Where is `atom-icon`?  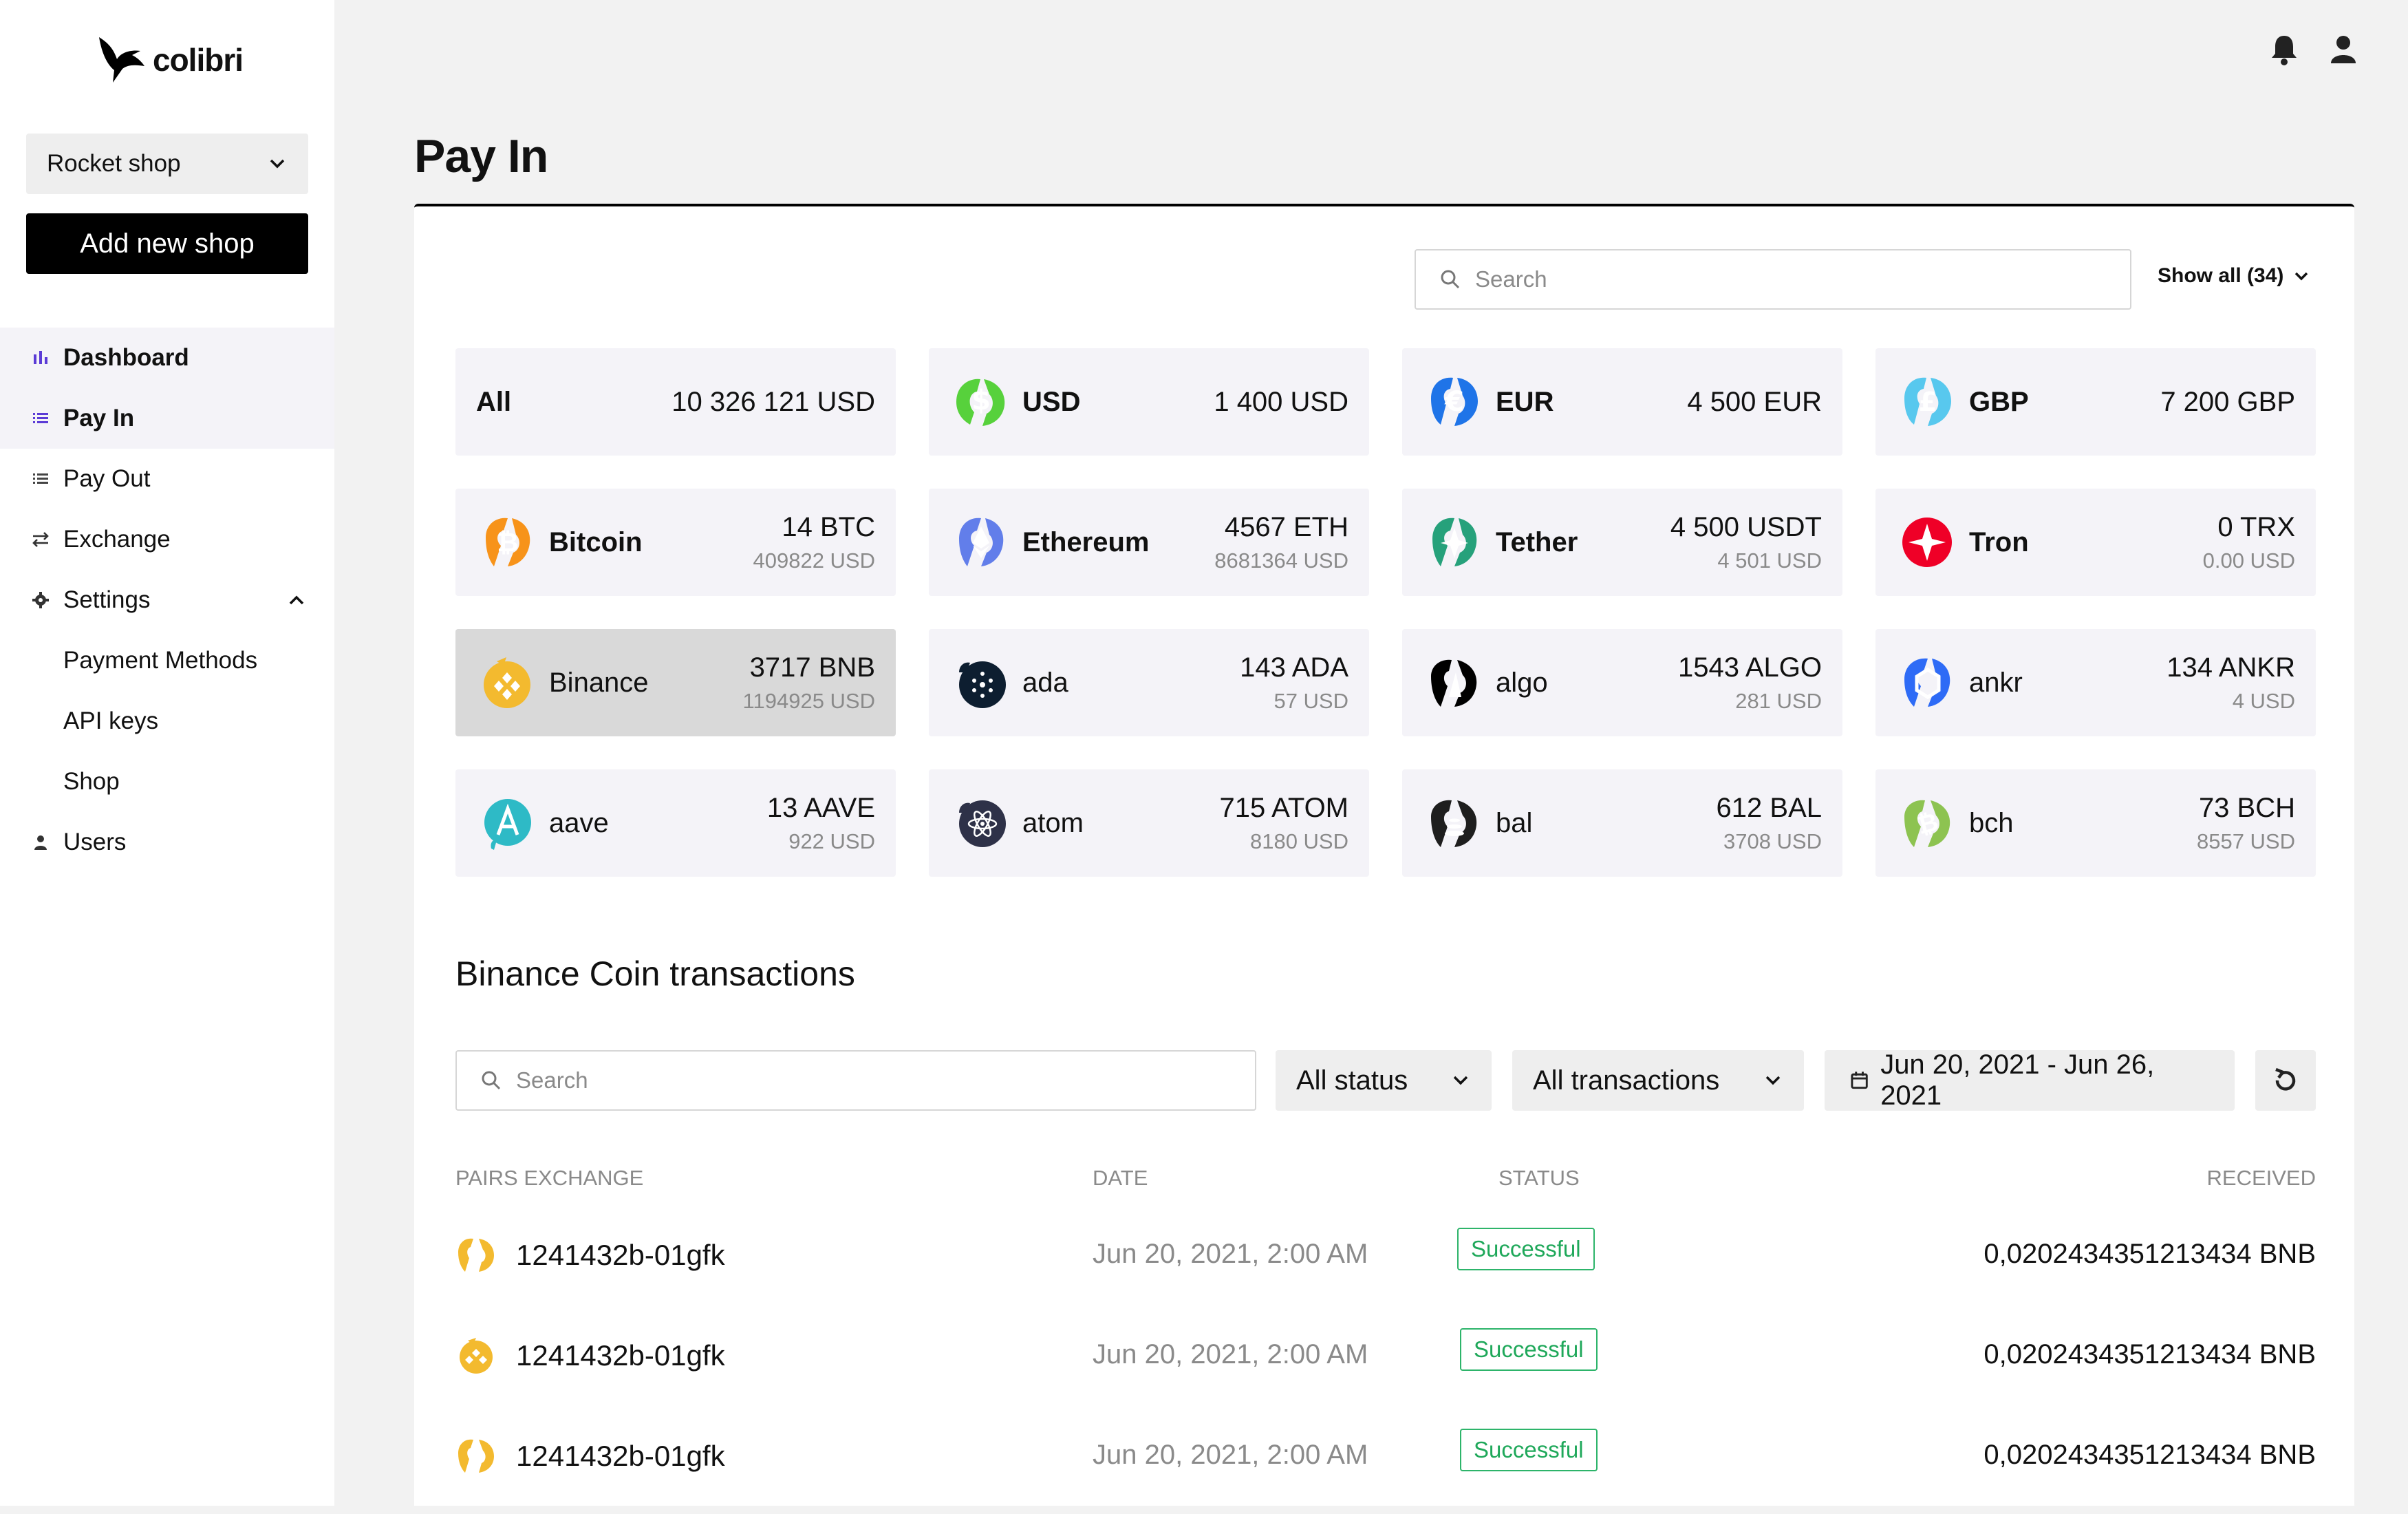 atom-icon is located at coordinates (980, 823).